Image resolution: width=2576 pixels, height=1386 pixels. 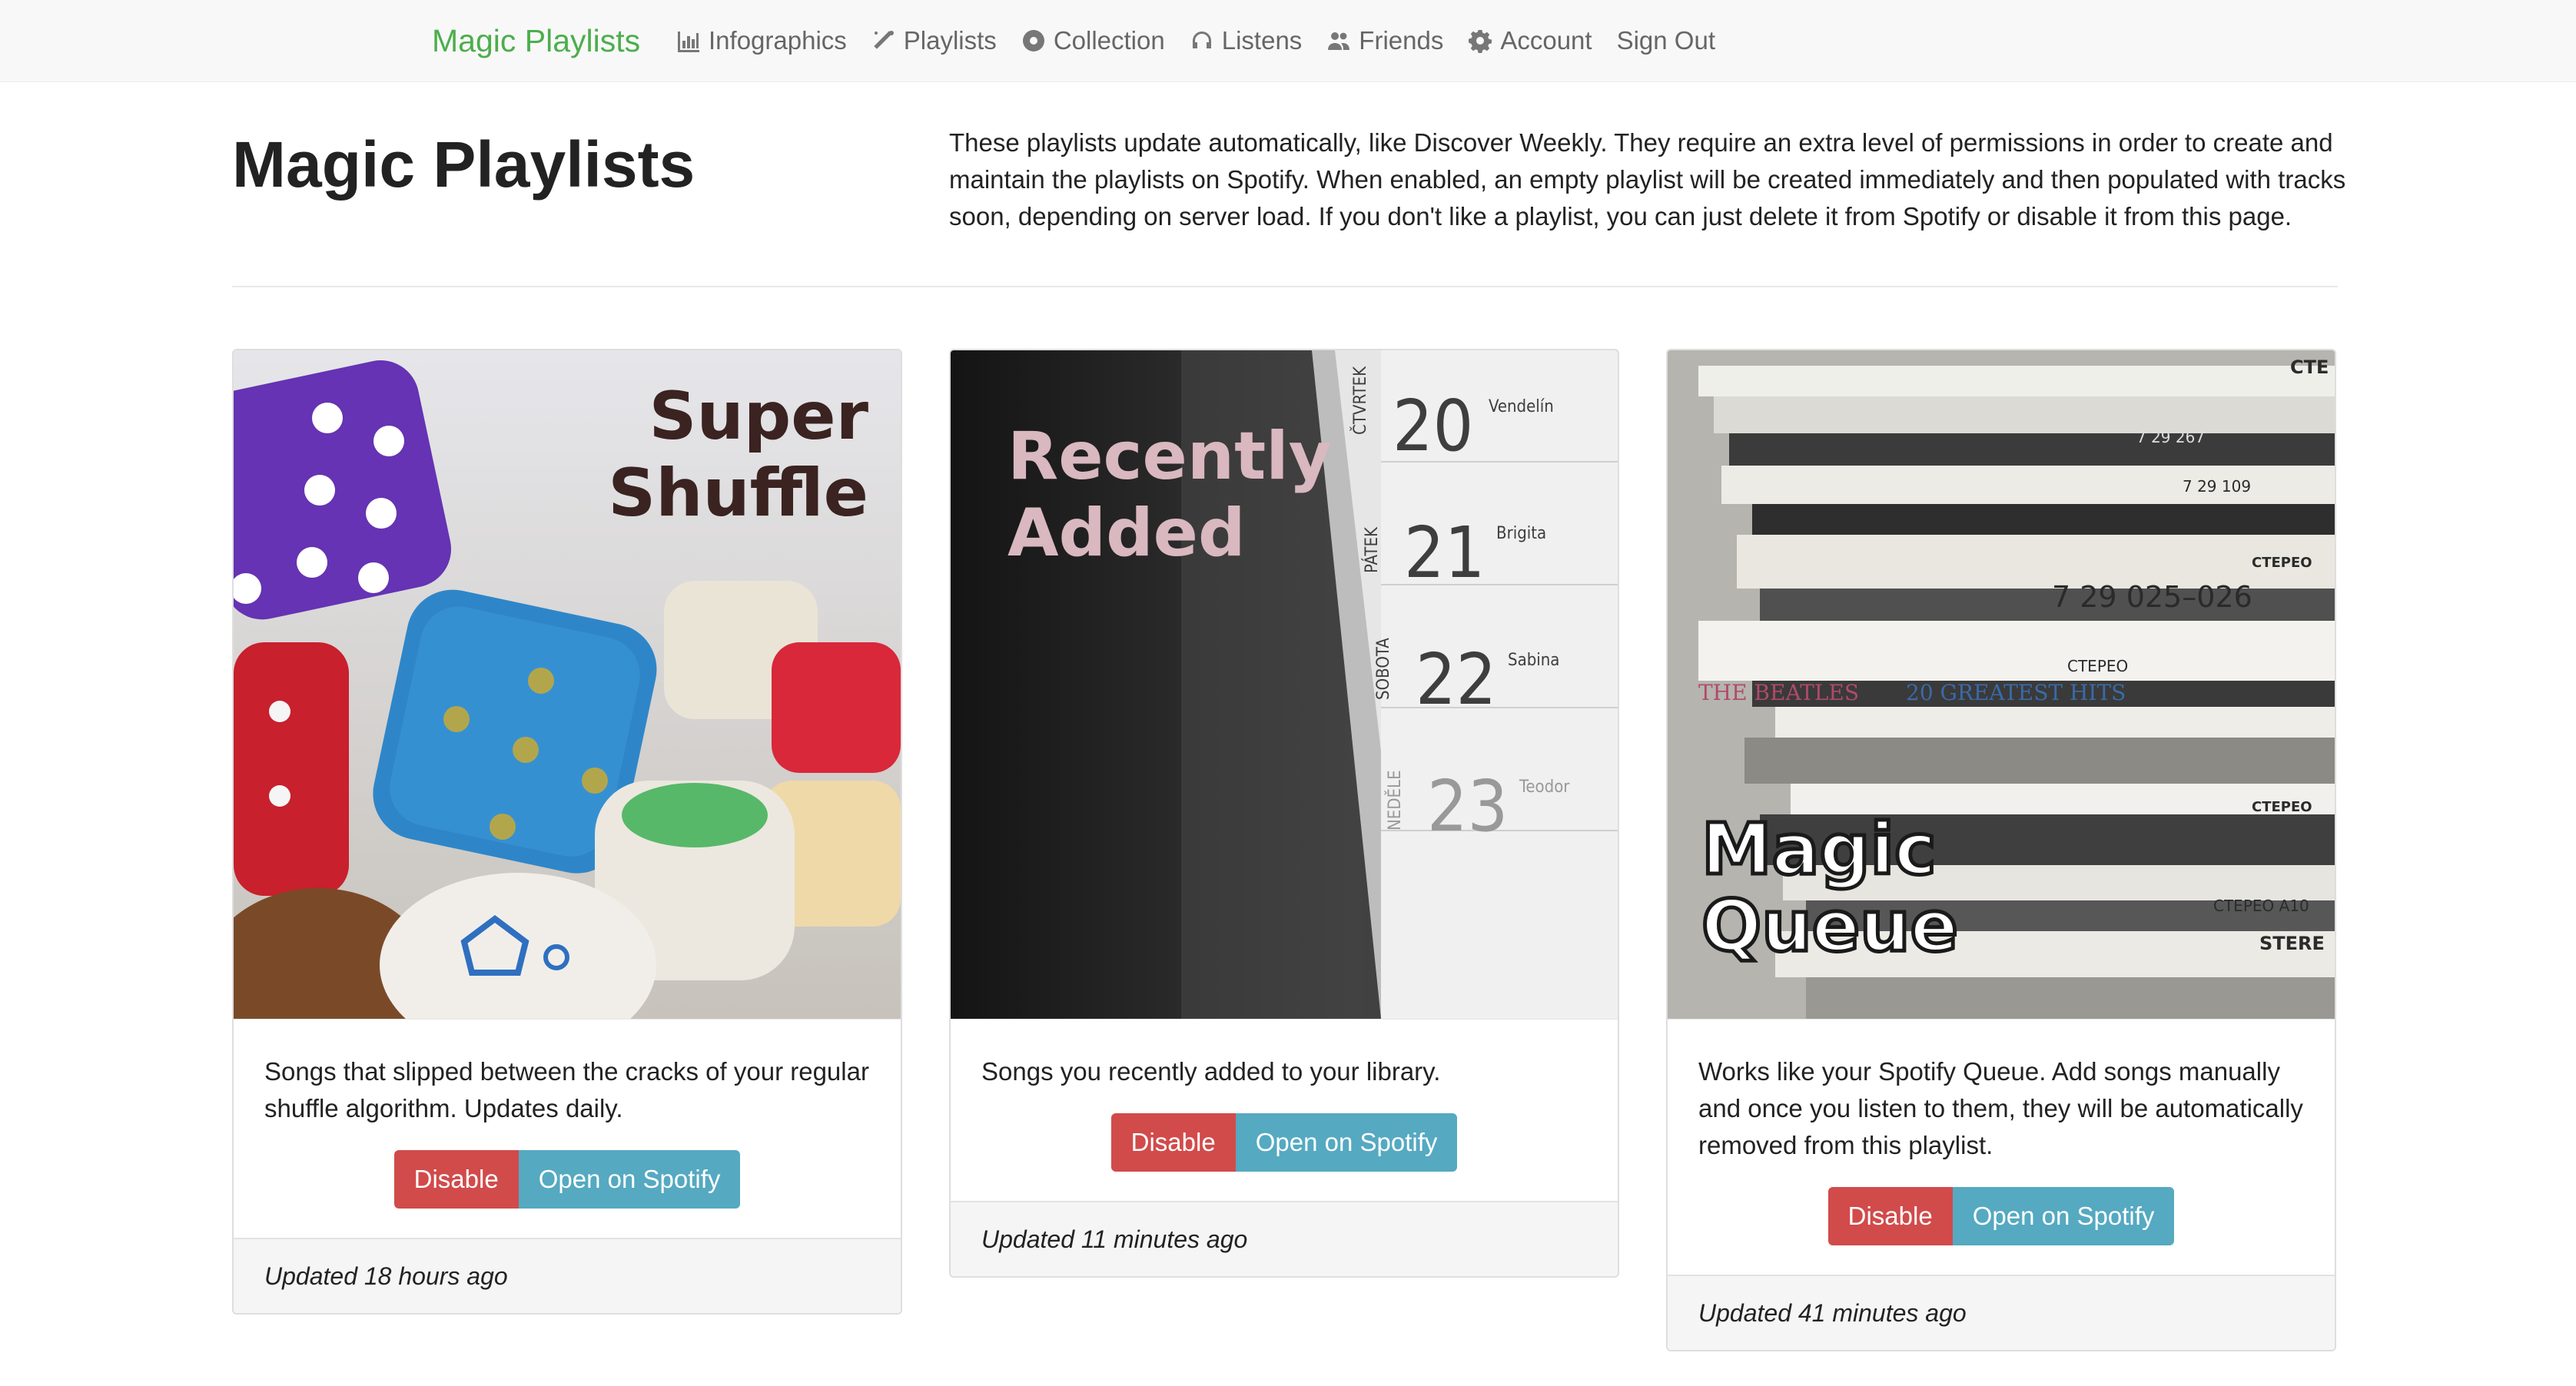 What do you see at coordinates (2001, 1313) in the screenshot?
I see `card-footer: Updated 41 minutes ago` at bounding box center [2001, 1313].